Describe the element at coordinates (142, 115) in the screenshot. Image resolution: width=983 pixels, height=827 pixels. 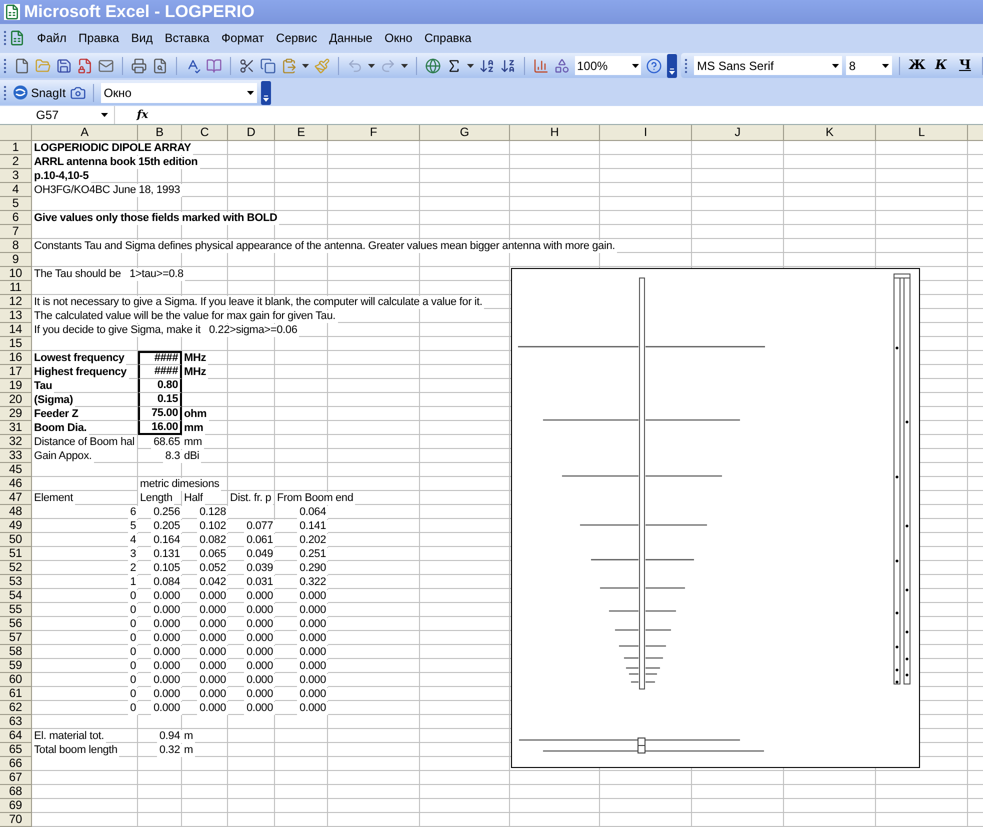
I see `function-label: fx` at that location.